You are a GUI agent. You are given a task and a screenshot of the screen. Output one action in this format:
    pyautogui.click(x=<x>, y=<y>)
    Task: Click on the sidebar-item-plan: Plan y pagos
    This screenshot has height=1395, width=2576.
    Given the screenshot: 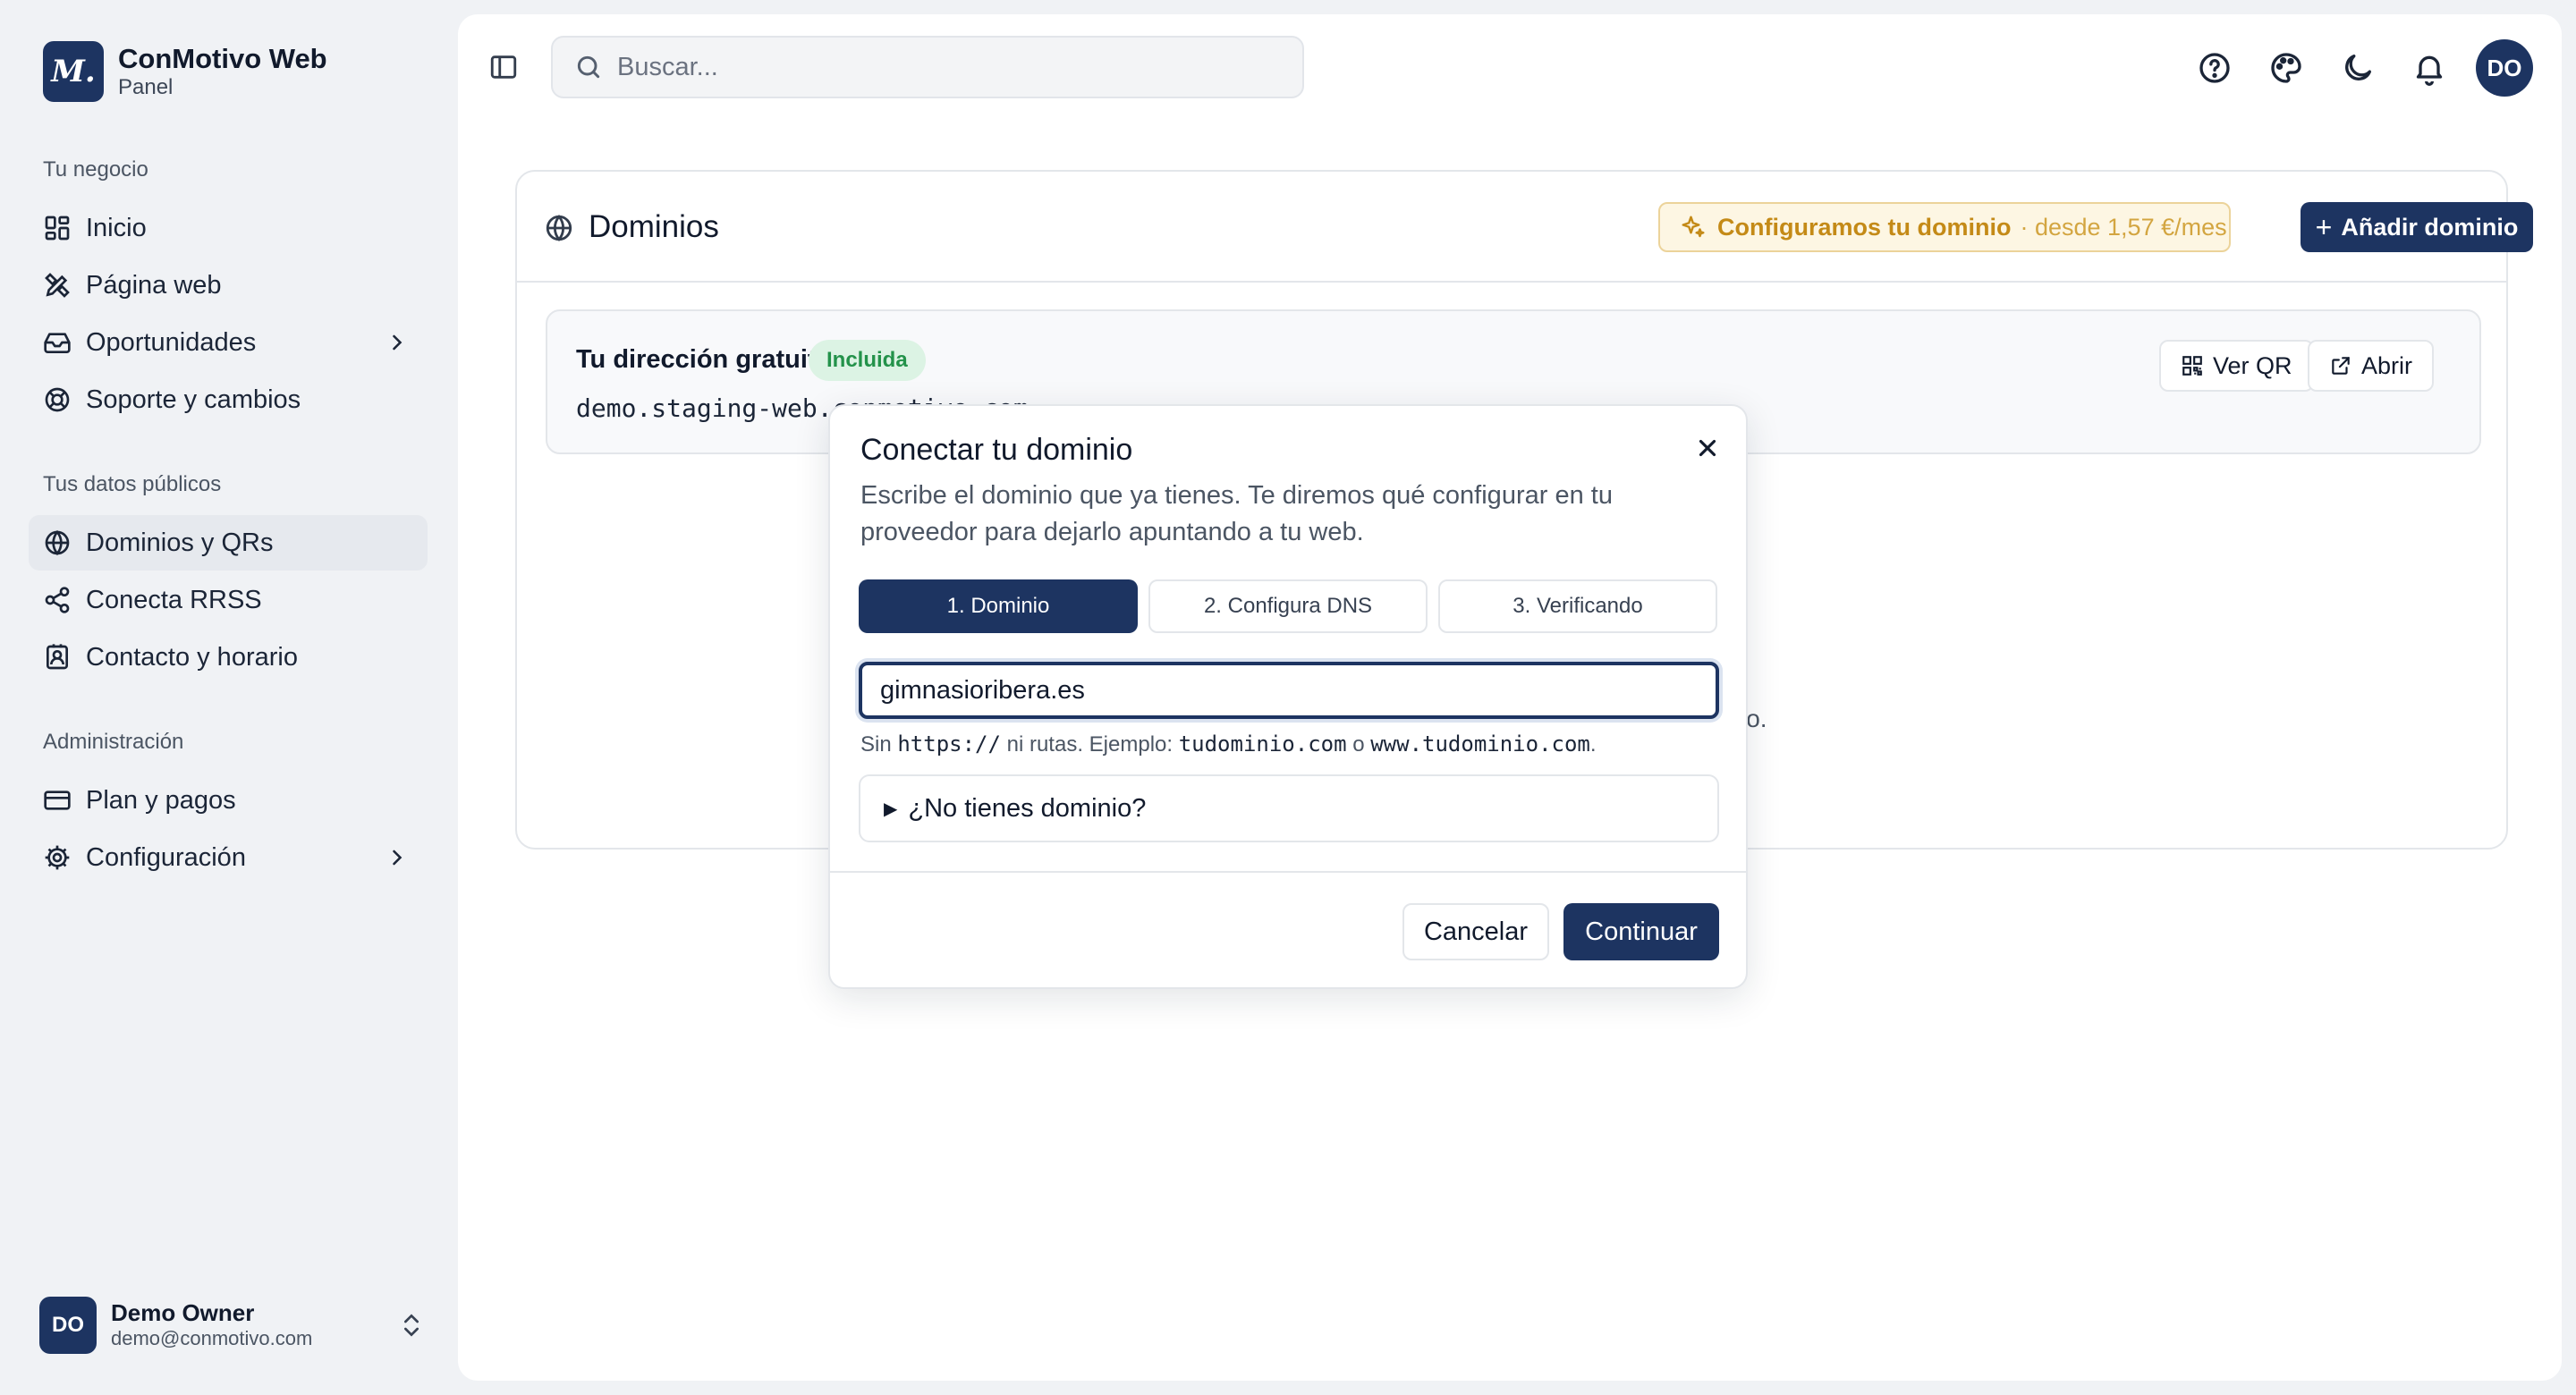 What is the action you would take?
    pyautogui.click(x=228, y=800)
    